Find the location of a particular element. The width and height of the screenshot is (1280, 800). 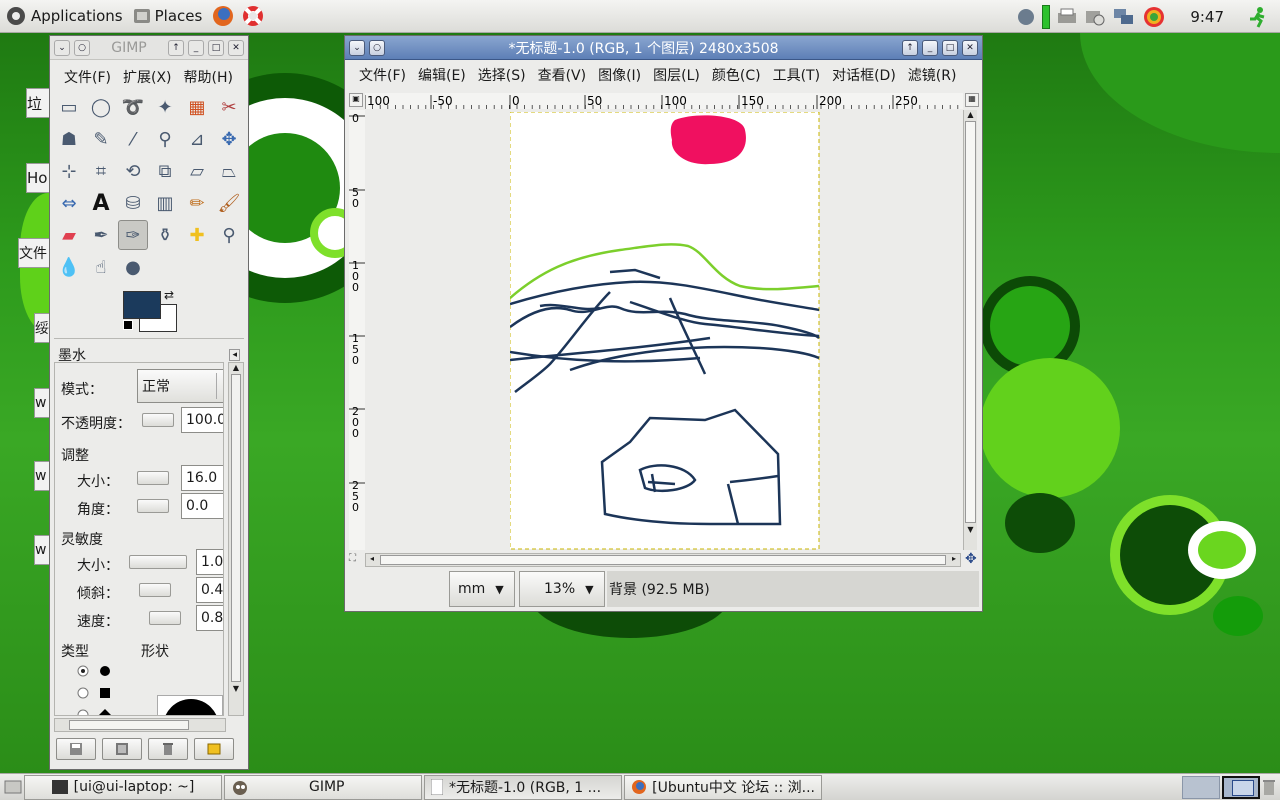

image-menu-4: 图像(I) is located at coordinates (619, 75).